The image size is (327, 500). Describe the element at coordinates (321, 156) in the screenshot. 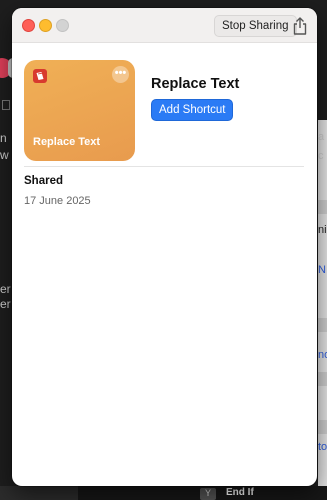

I see `background-text-fragment: c` at that location.